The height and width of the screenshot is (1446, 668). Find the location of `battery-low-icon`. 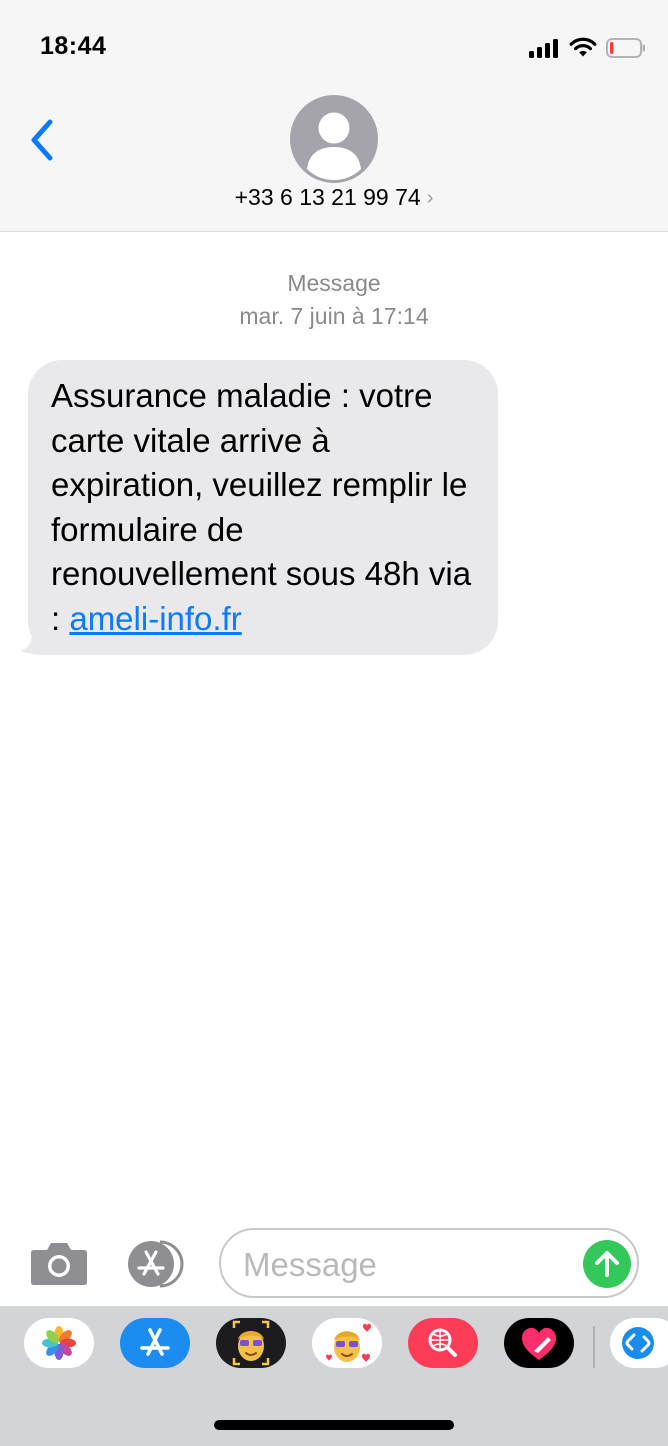

battery-low-icon is located at coordinates (625, 48).